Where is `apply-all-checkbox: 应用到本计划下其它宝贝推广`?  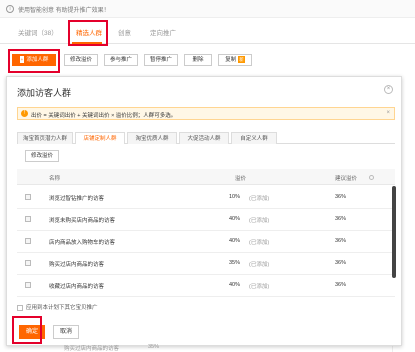
apply-all-checkbox: 应用到本计划下其它宝贝推广 is located at coordinates (57, 307).